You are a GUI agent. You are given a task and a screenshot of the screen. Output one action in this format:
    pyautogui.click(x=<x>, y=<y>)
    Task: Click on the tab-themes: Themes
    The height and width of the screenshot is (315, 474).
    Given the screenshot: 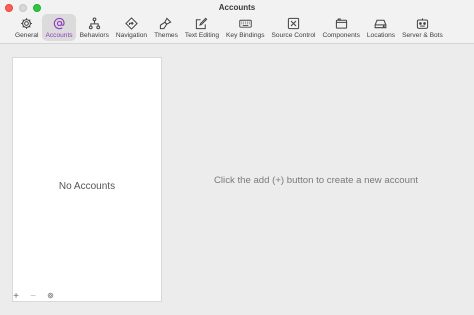 What is the action you would take?
    pyautogui.click(x=166, y=27)
    